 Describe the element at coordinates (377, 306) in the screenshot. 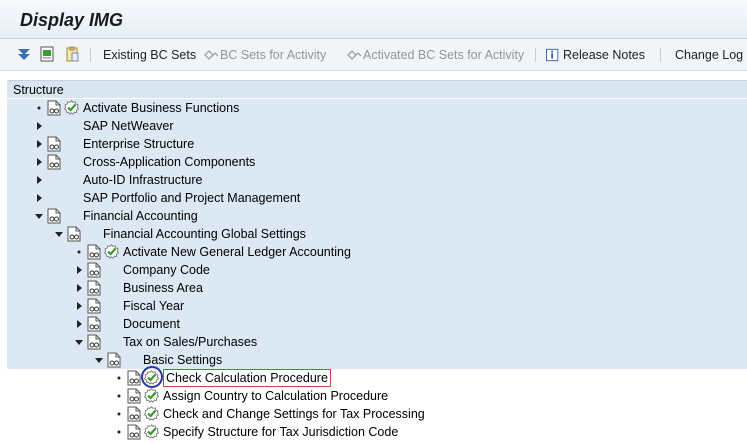

I see `tree-row: Fiscal Year` at that location.